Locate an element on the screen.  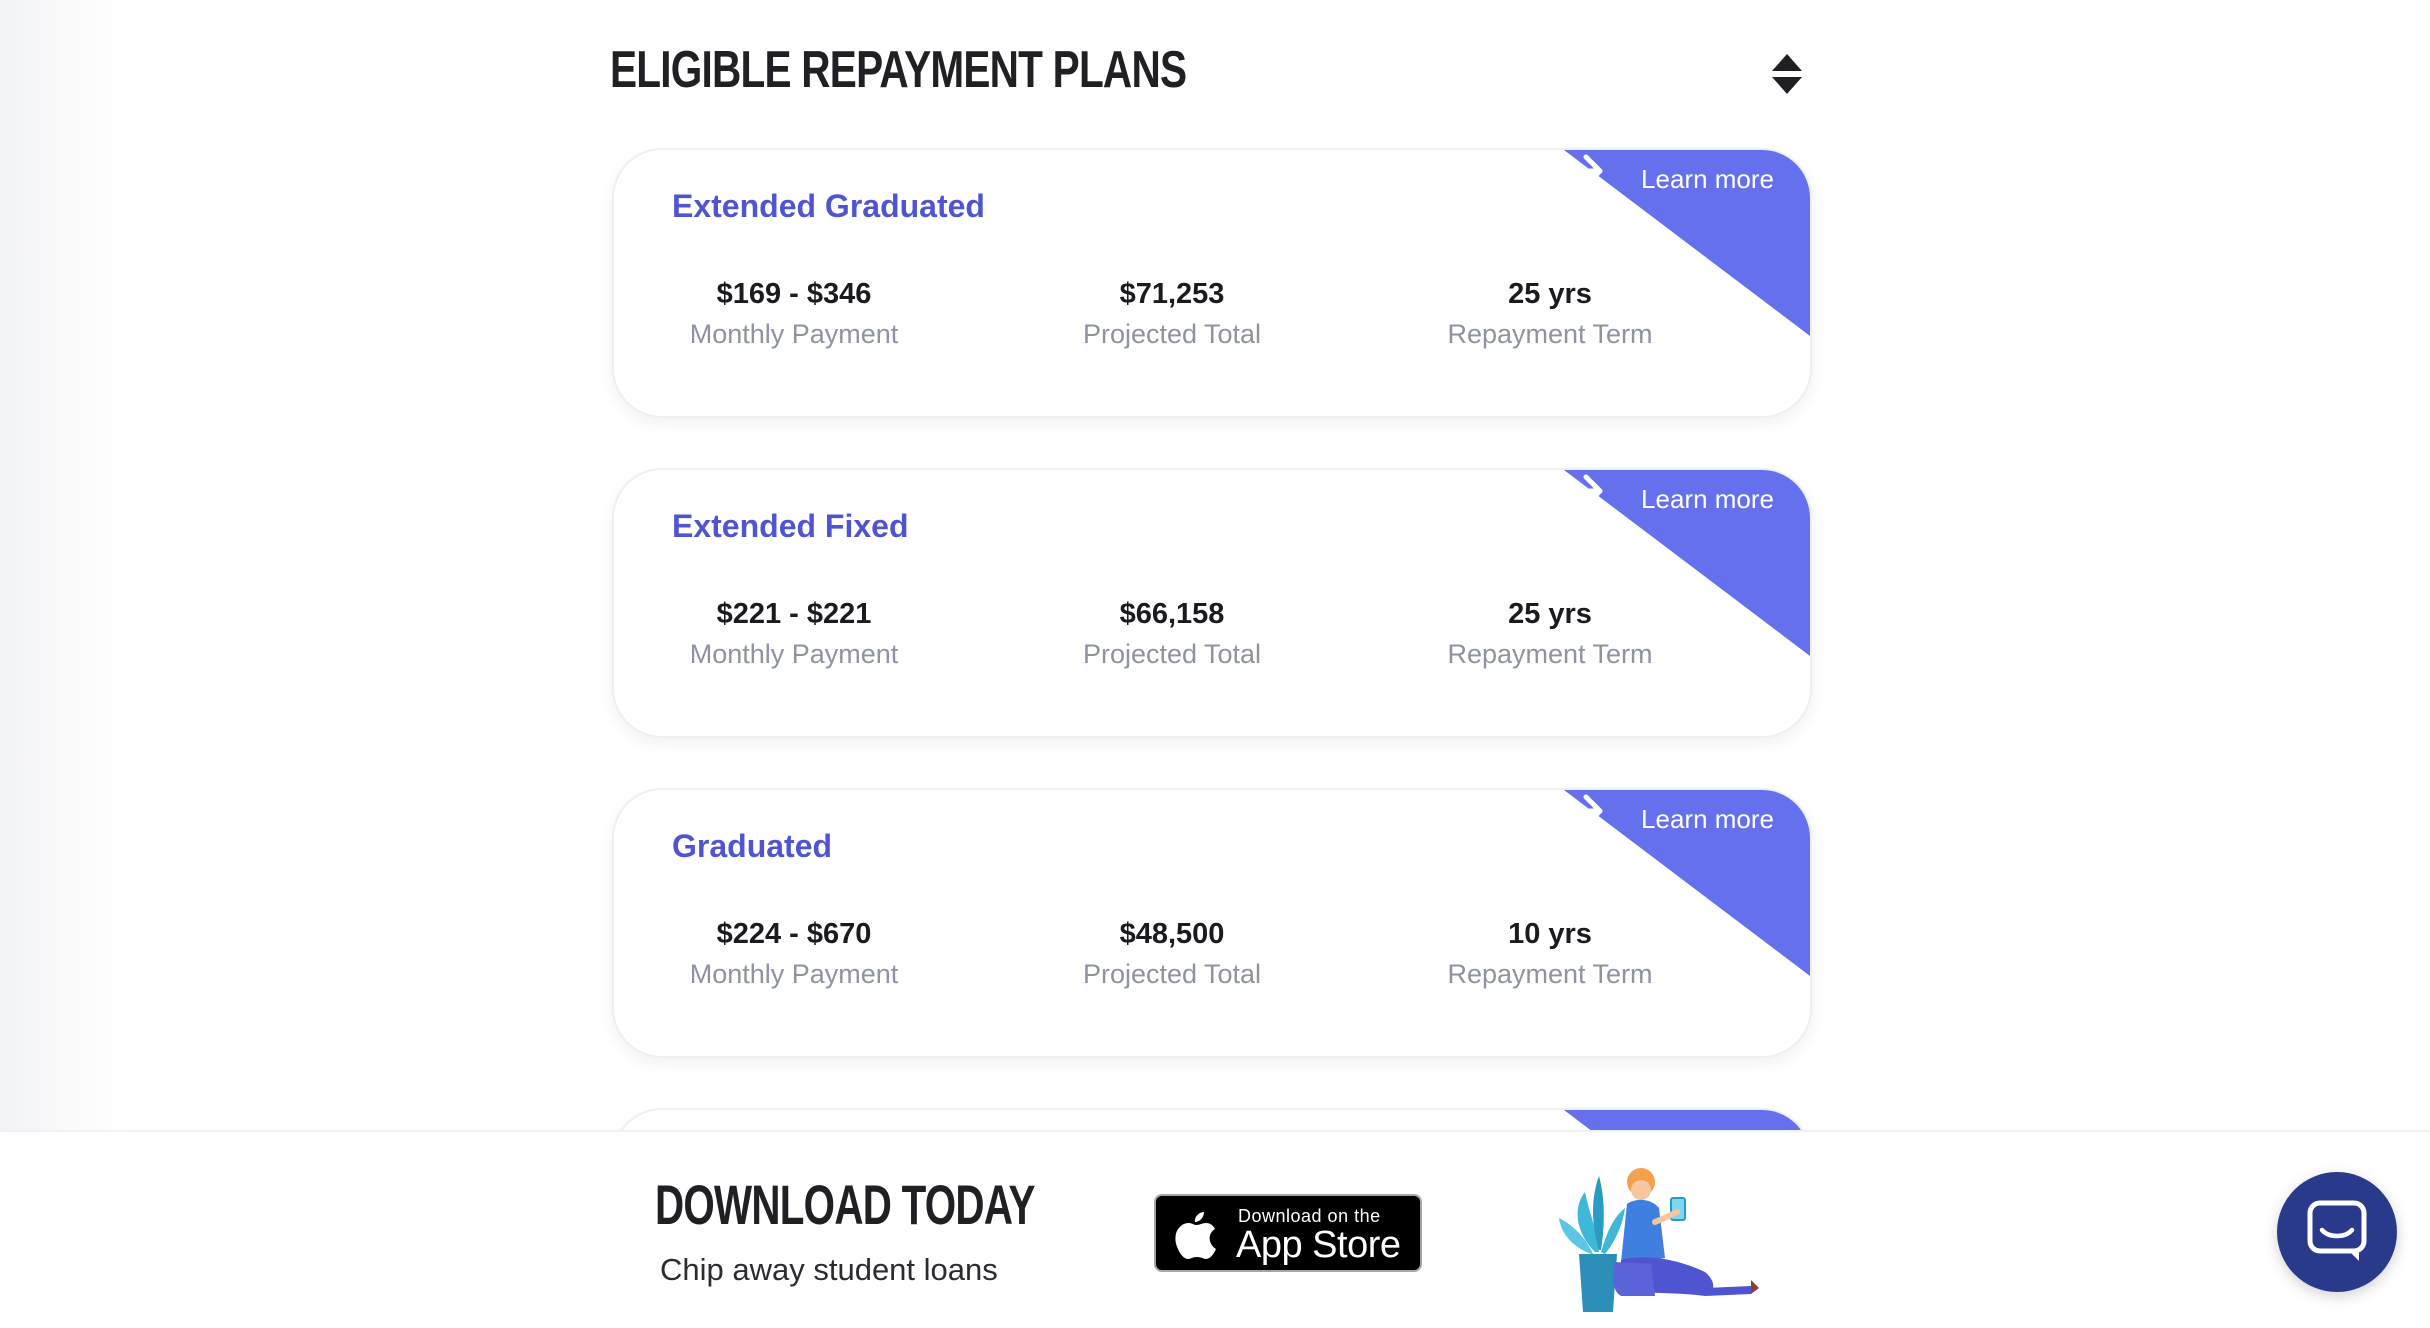
projected-total: $48,500 Projected Total is located at coordinates (1172, 954).